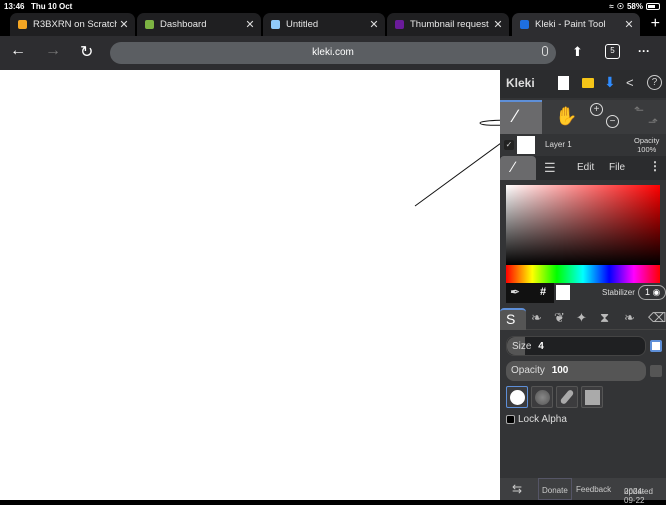 This screenshot has width=666, height=505. What do you see at coordinates (86, 52) in the screenshot?
I see `reload-button: ↻` at bounding box center [86, 52].